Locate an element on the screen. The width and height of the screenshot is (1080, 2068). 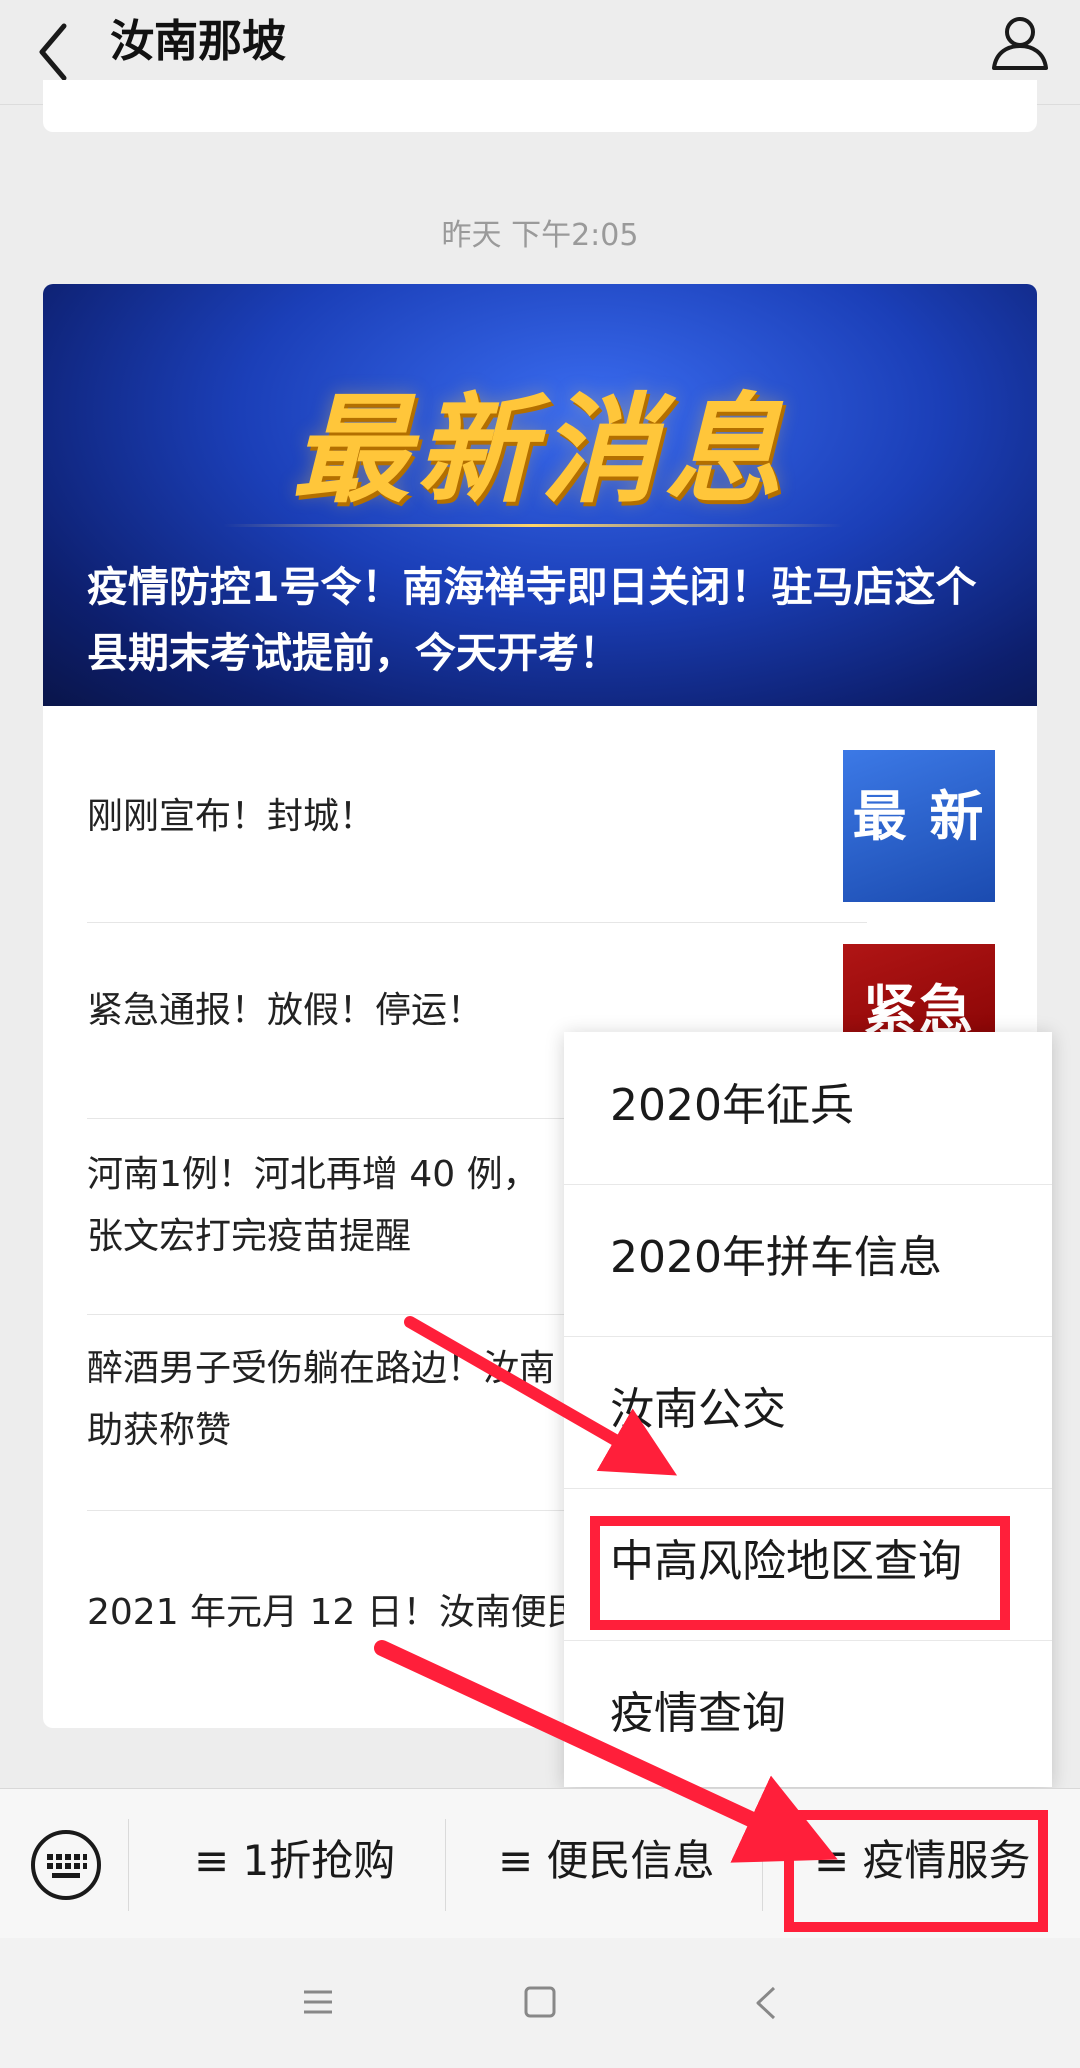
menu-item-carpool: 2020年拼车信息 is located at coordinates (808, 1260).